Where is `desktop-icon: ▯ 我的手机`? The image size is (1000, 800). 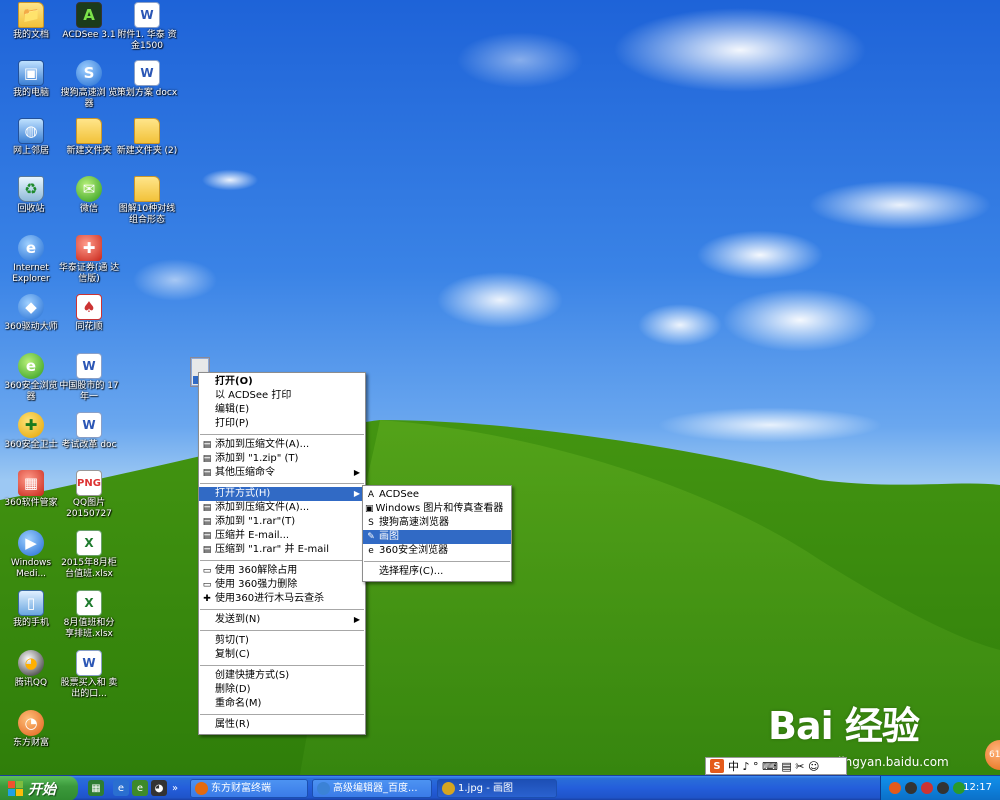
desktop-icon: ▯ 我的手机 is located at coordinates (31, 609).